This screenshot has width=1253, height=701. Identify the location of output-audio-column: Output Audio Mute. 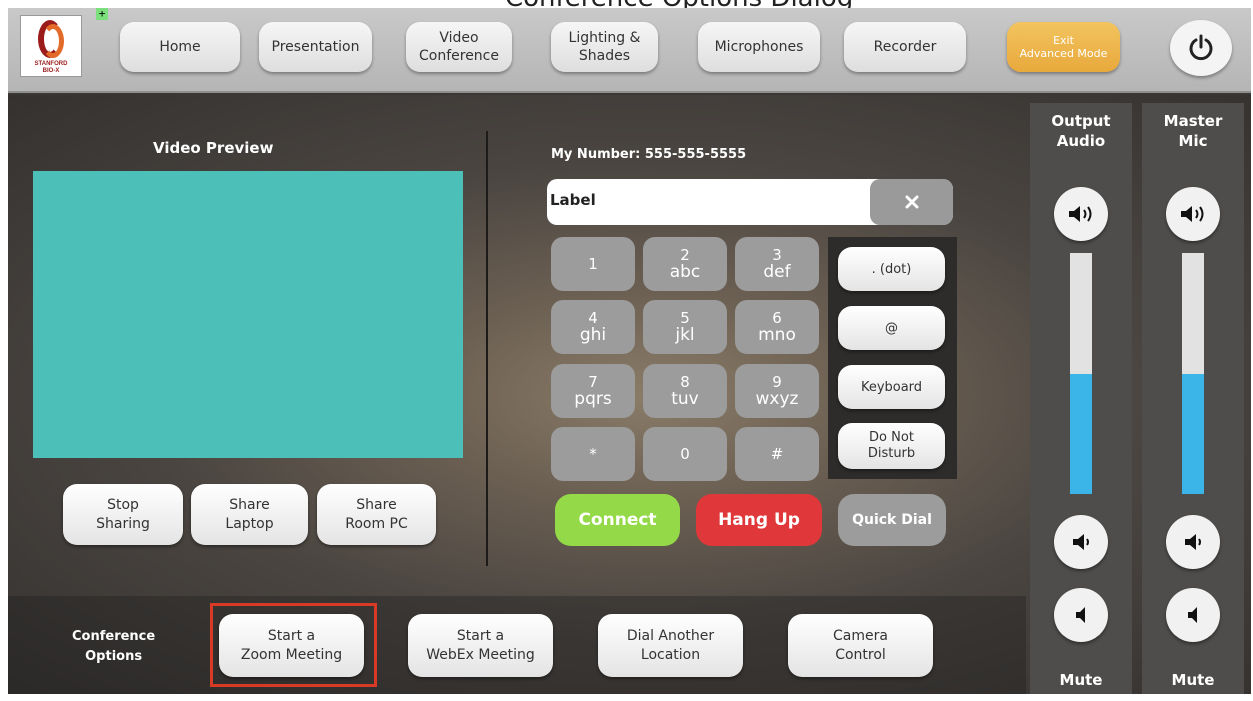
(1081, 398).